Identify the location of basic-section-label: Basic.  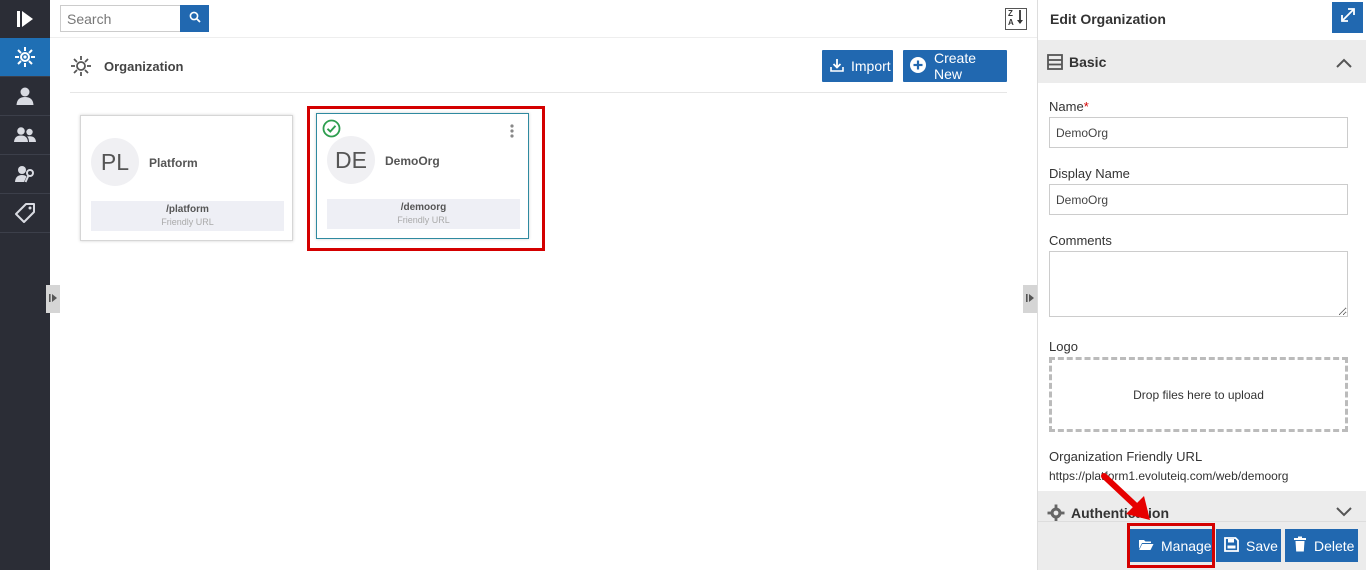
(1088, 62).